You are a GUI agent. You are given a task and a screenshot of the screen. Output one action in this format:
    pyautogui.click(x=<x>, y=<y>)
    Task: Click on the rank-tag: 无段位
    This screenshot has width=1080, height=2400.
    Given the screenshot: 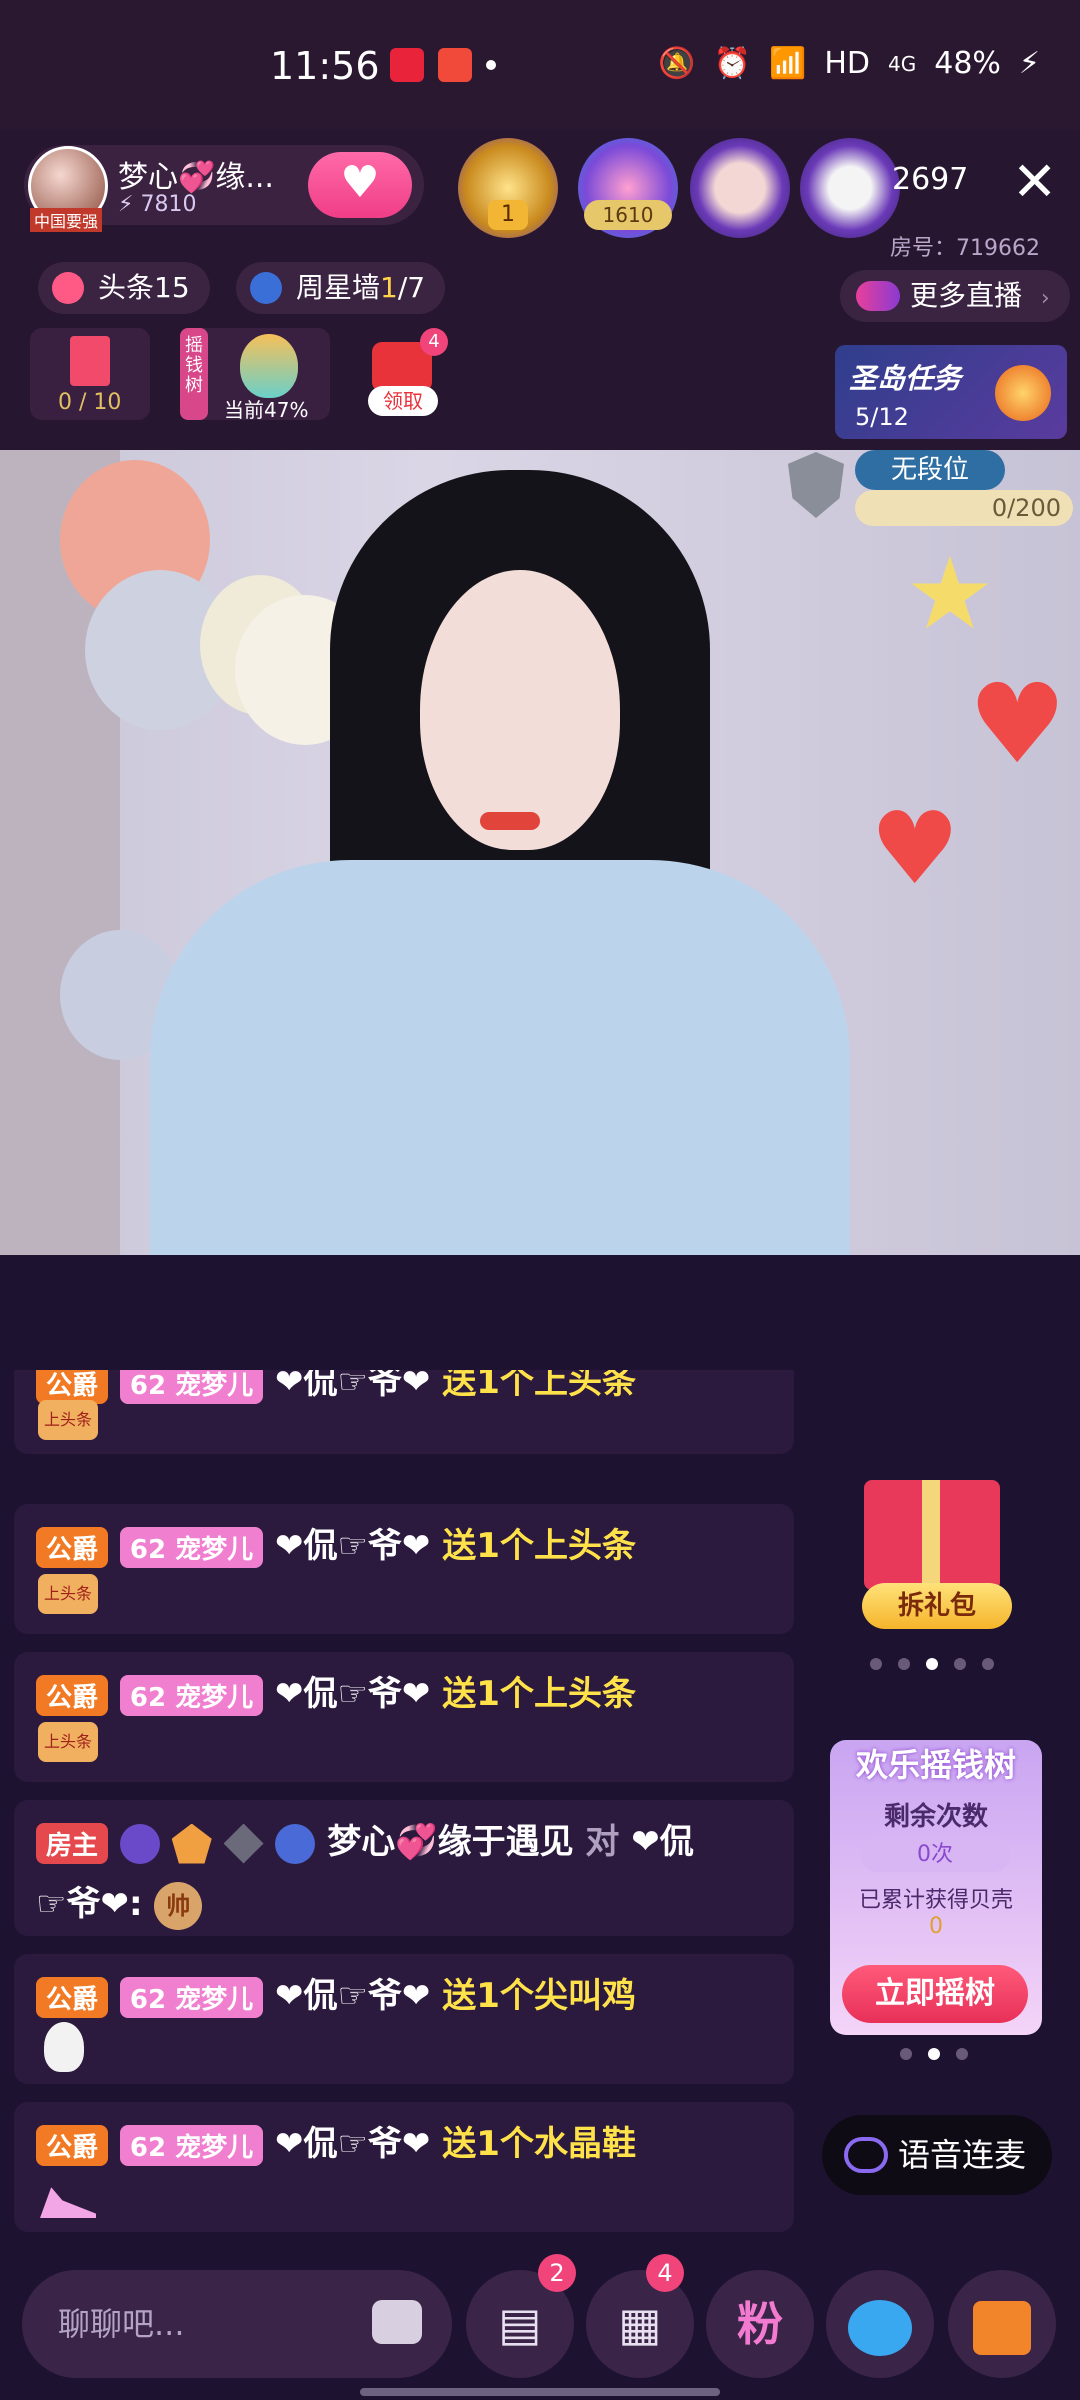 What is the action you would take?
    pyautogui.click(x=930, y=470)
    